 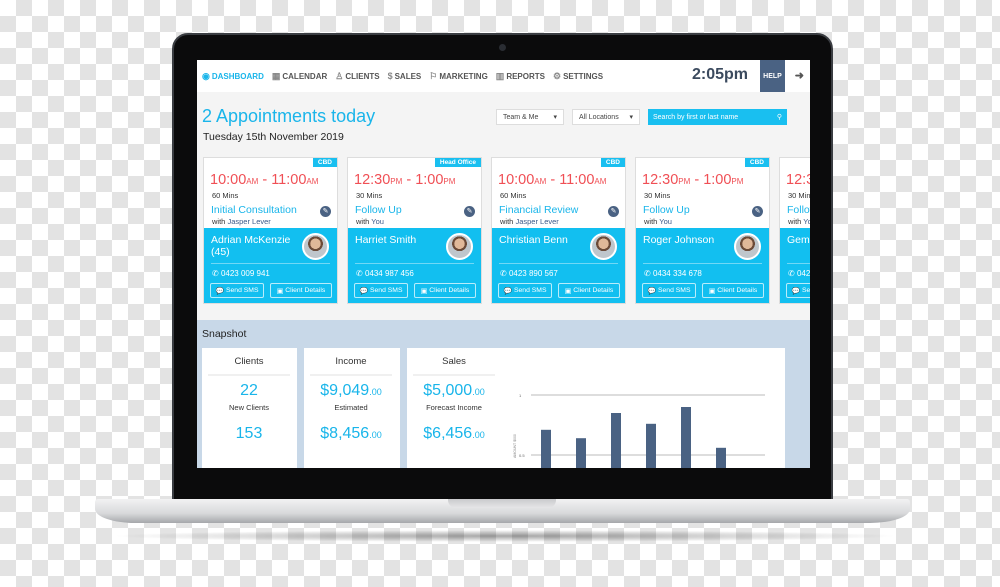 I want to click on nav-item-reports: ▥ REPORTS, so click(x=520, y=76).